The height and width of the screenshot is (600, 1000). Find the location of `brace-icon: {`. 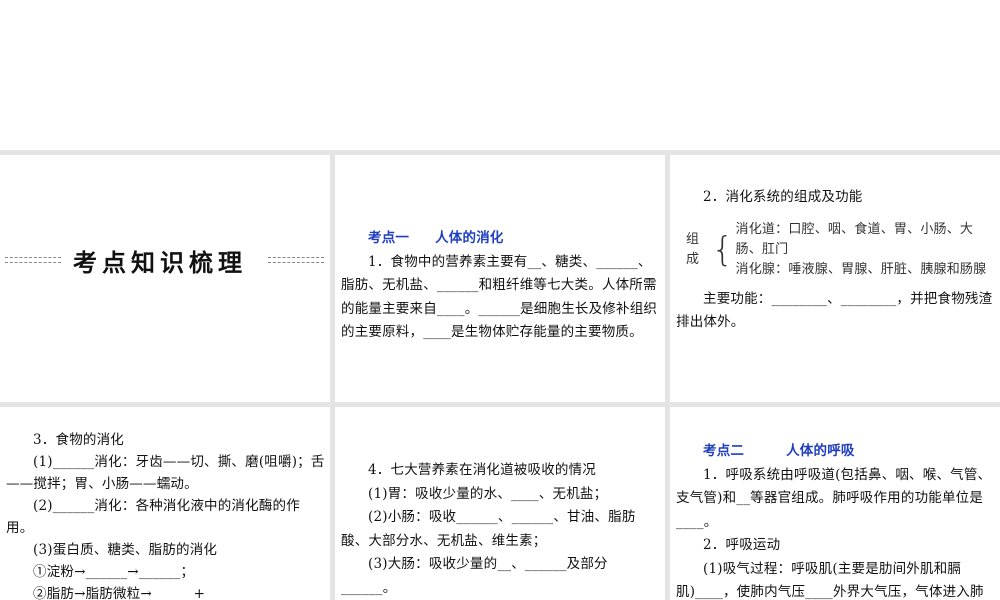

brace-icon: { is located at coordinates (722, 249).